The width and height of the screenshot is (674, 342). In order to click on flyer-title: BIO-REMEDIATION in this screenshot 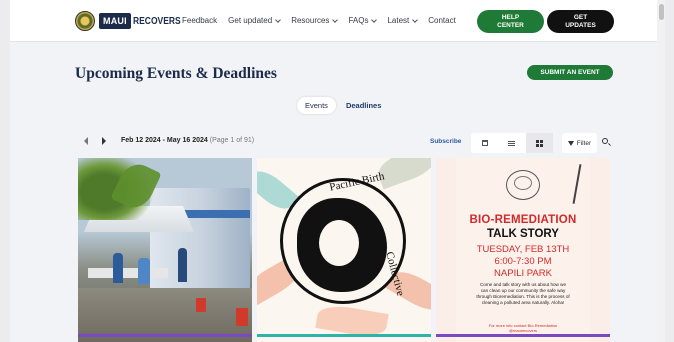, I will do `click(523, 220)`.